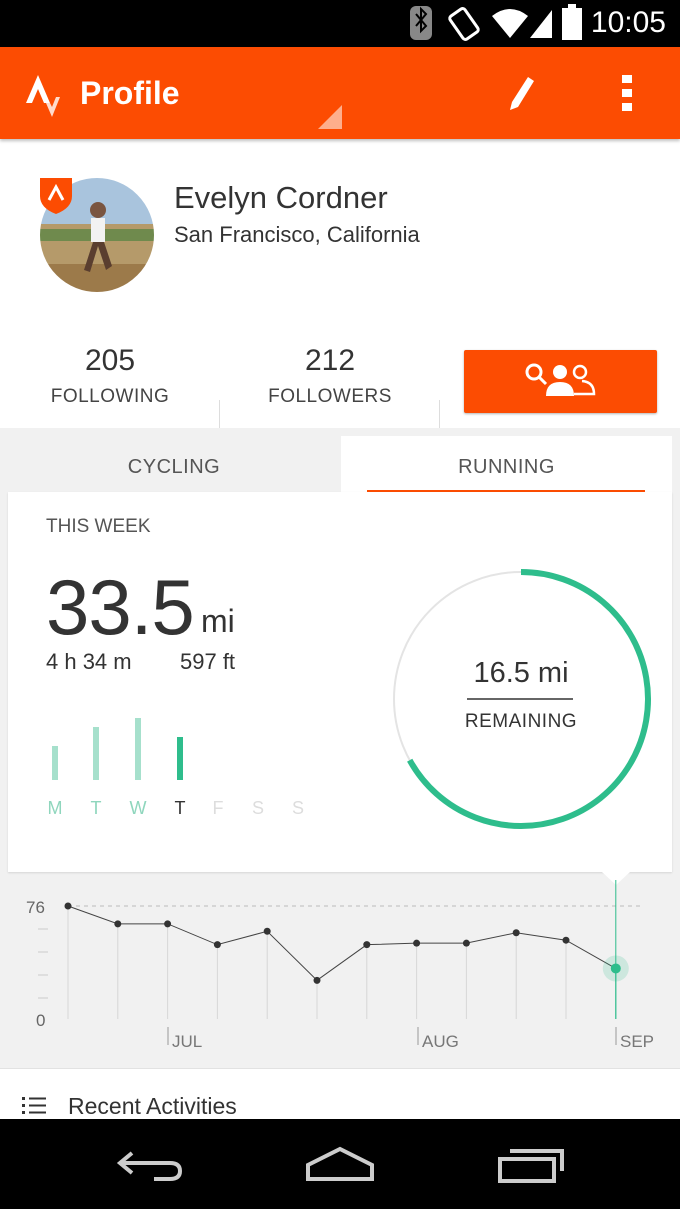 This screenshot has height=1209, width=680. What do you see at coordinates (510, 23) in the screenshot?
I see `wifi-icon` at bounding box center [510, 23].